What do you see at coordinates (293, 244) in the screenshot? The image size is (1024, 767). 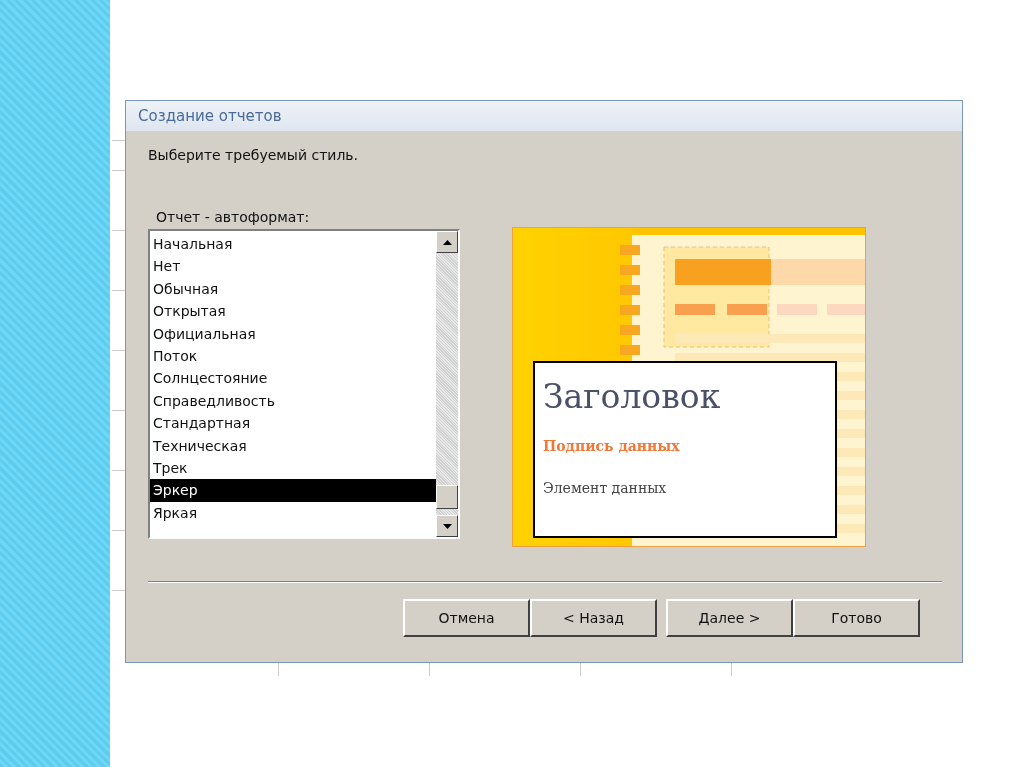 I see `list-item: Начальная` at bounding box center [293, 244].